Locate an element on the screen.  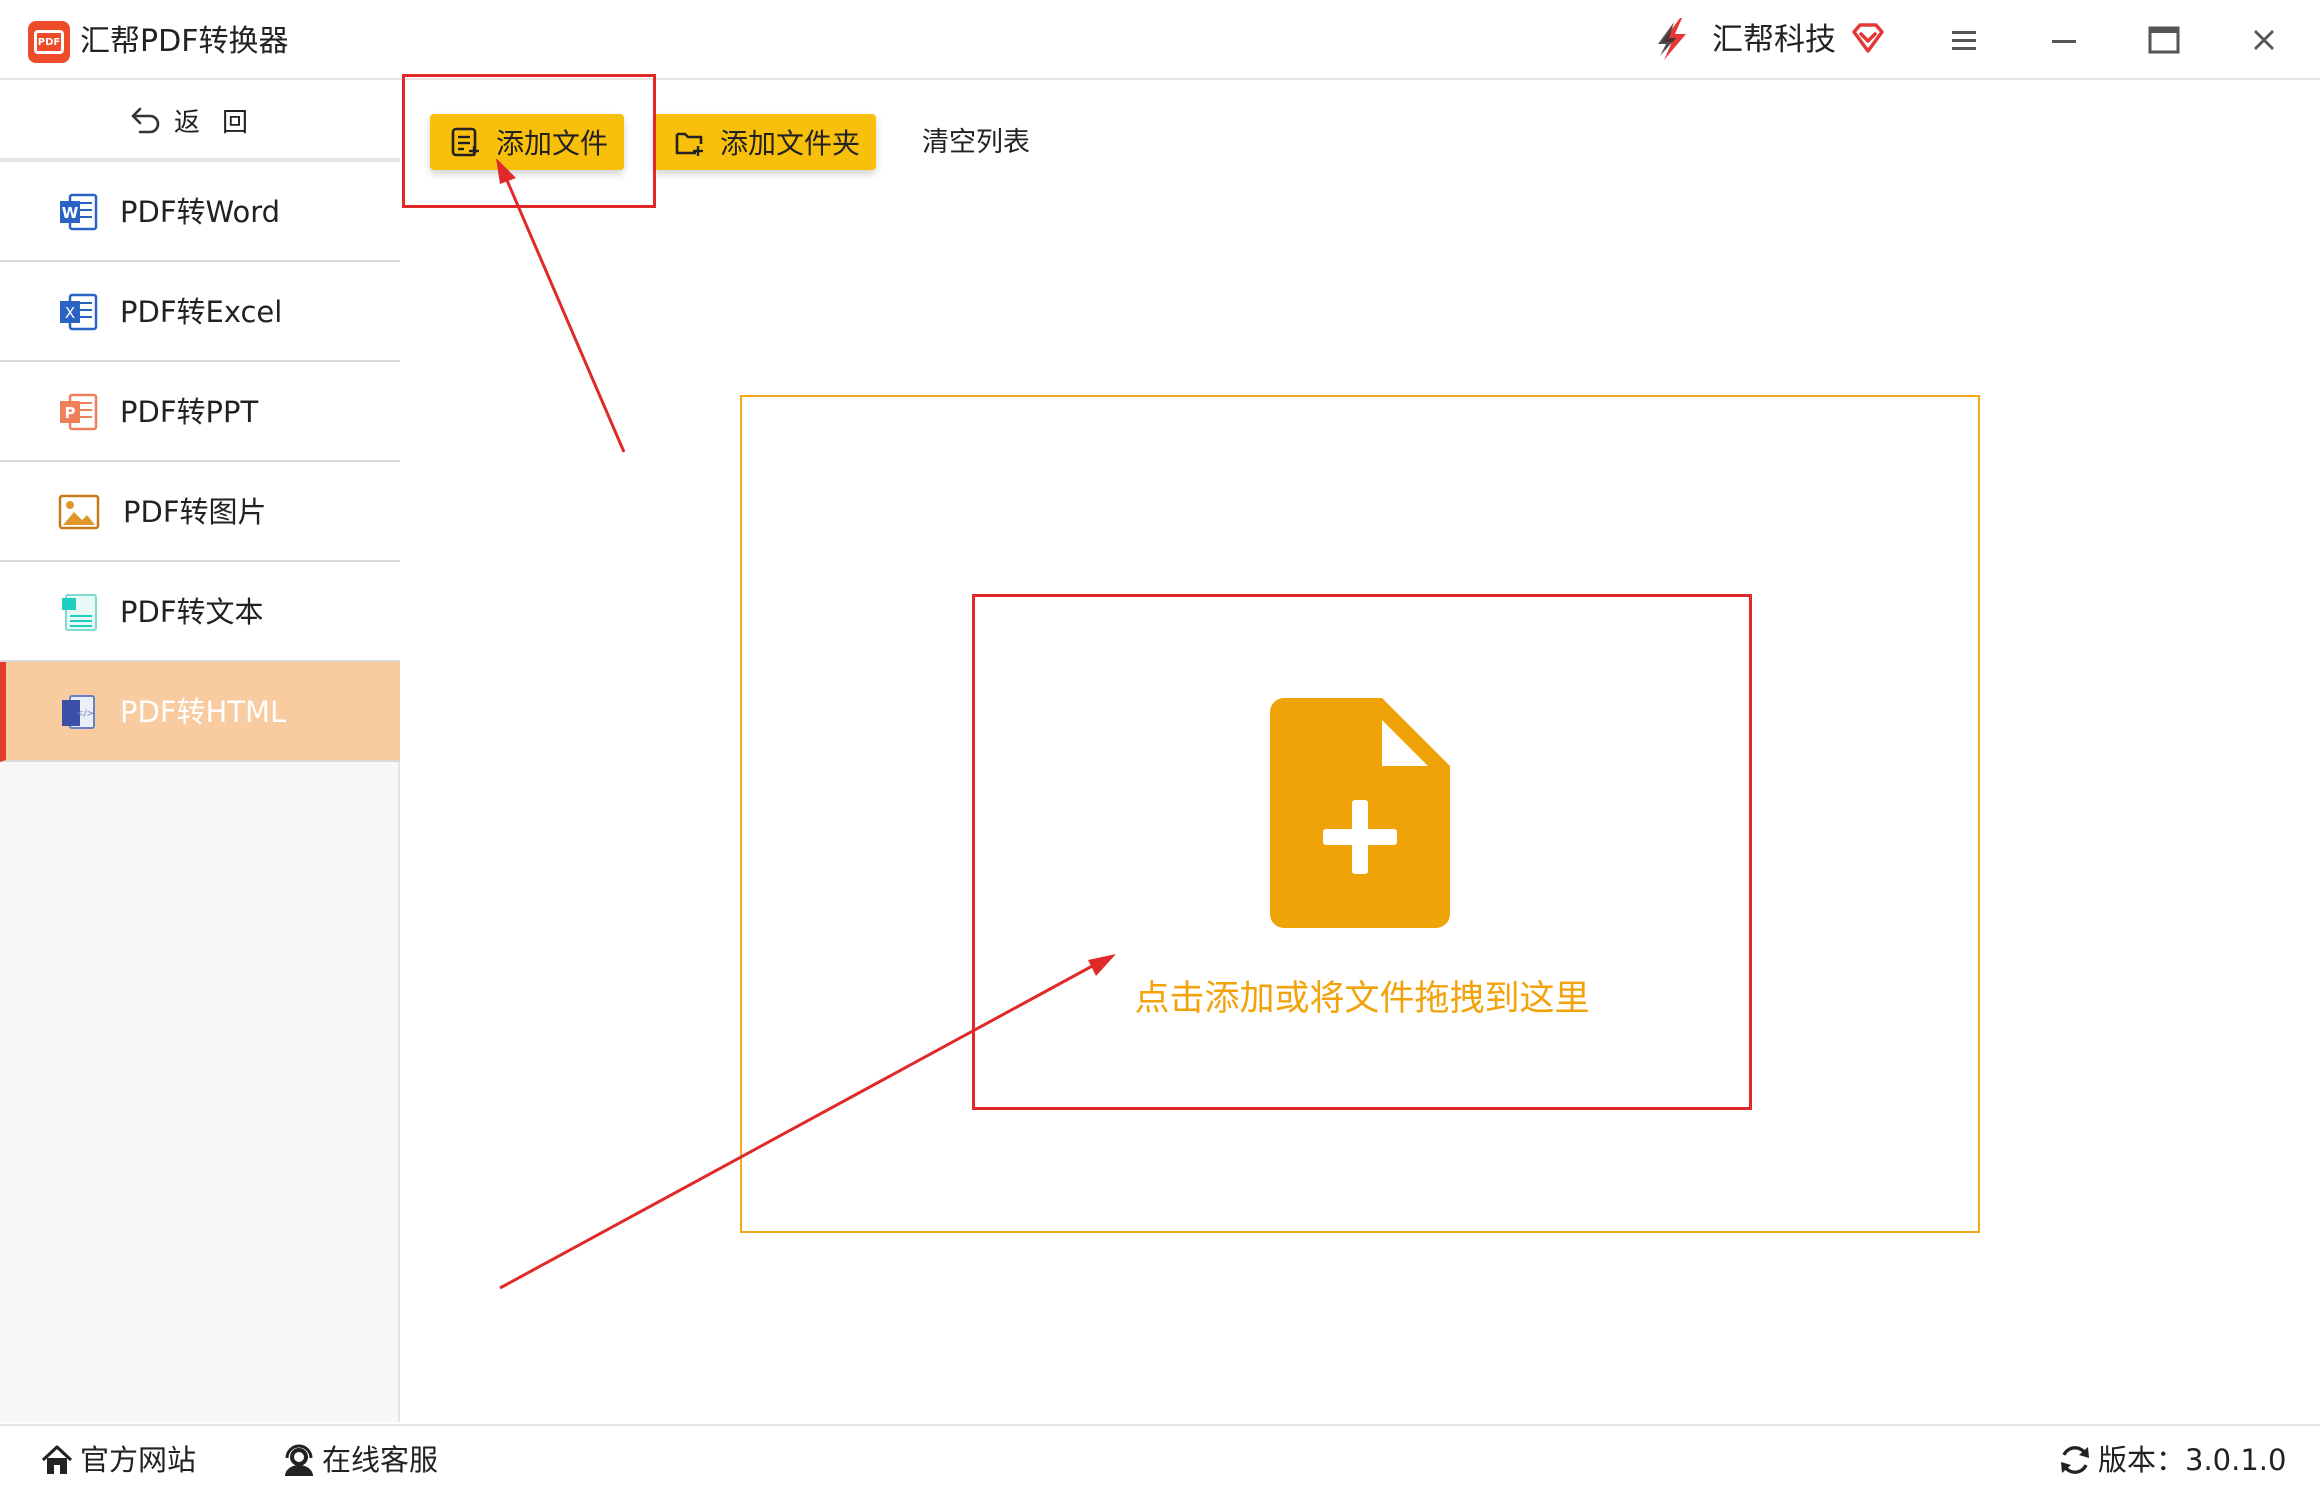
svg-text: W is located at coordinates (70, 213).